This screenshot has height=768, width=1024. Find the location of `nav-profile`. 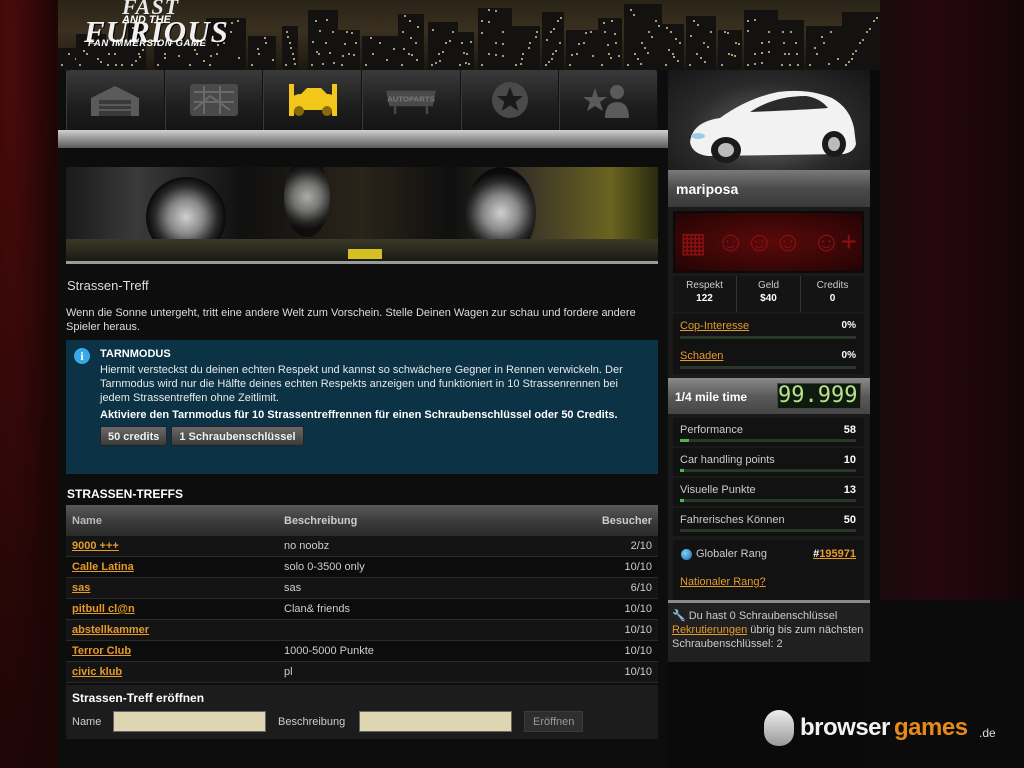

nav-profile is located at coordinates (609, 100).